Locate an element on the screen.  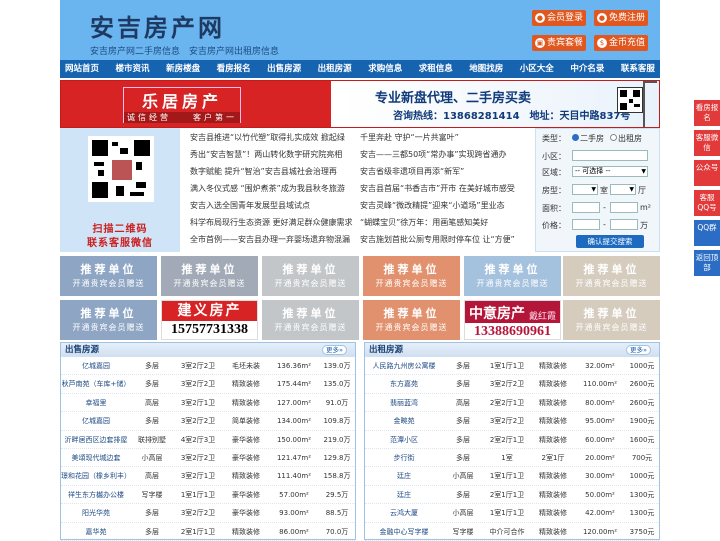
listing-name: 东方嘉苑 is located at coordinates (404, 383).